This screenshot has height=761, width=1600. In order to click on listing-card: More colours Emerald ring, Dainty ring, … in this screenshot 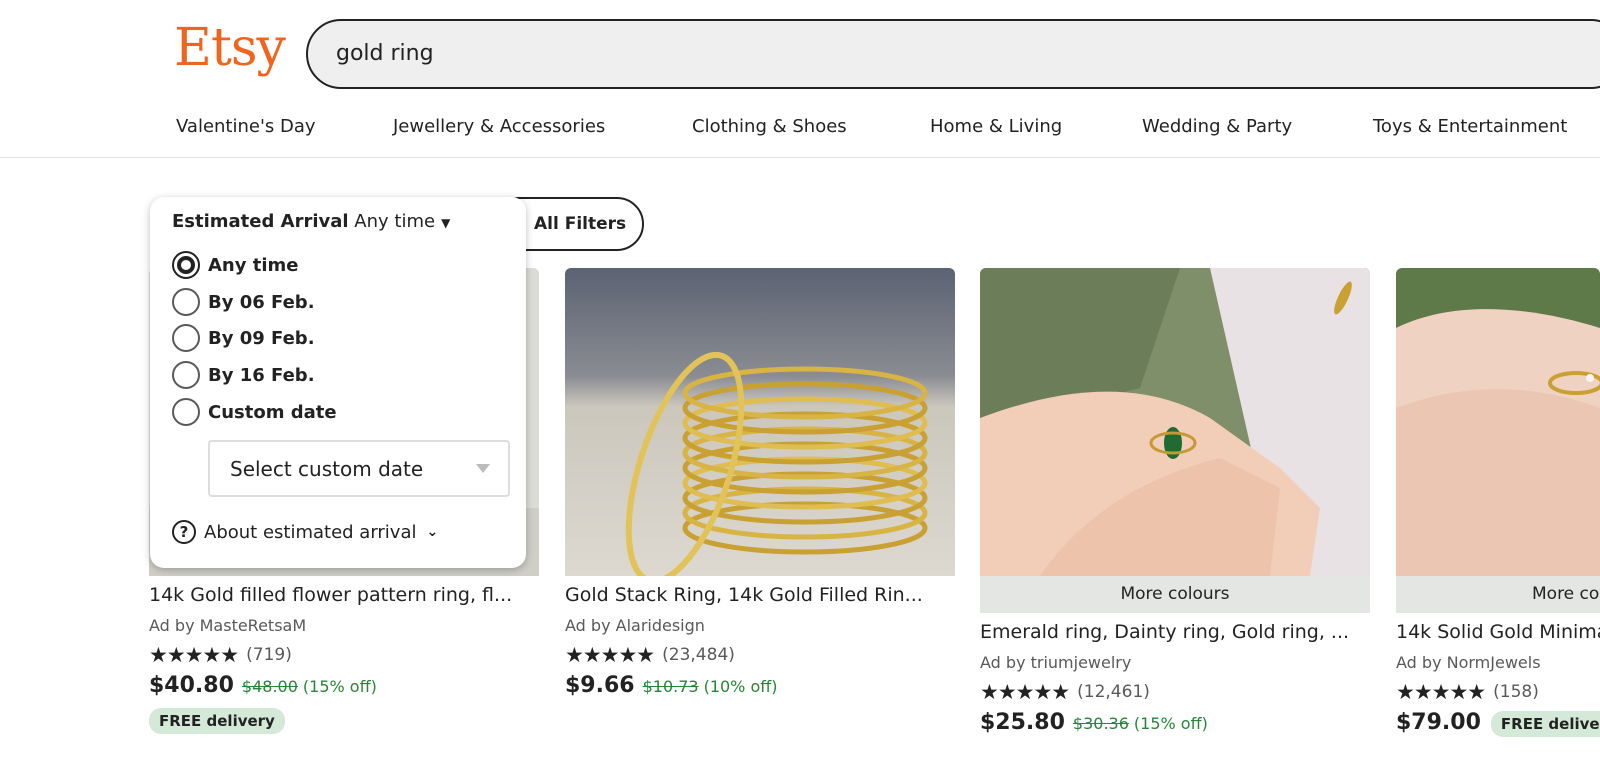, I will do `click(1175, 501)`.